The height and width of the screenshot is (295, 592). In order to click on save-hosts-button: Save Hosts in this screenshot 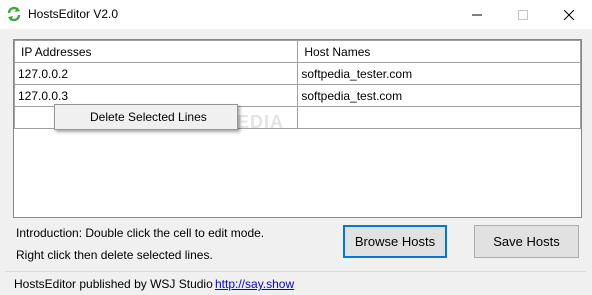, I will do `click(526, 241)`.